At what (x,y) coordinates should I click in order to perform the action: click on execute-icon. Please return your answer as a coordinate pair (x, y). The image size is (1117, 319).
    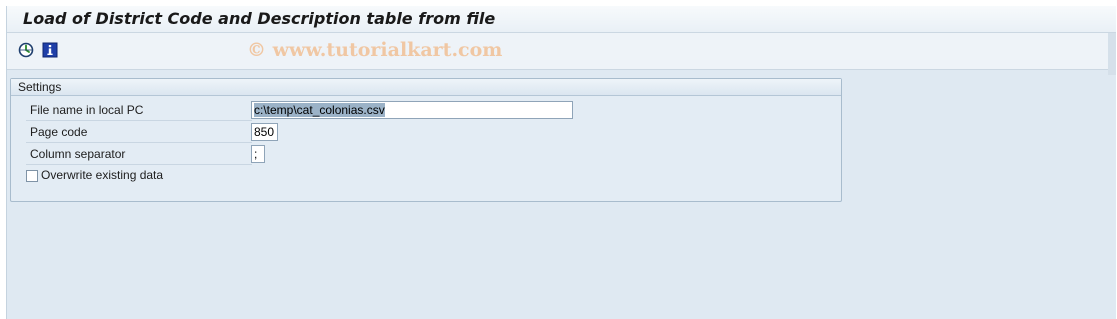
    Looking at the image, I should click on (26, 50).